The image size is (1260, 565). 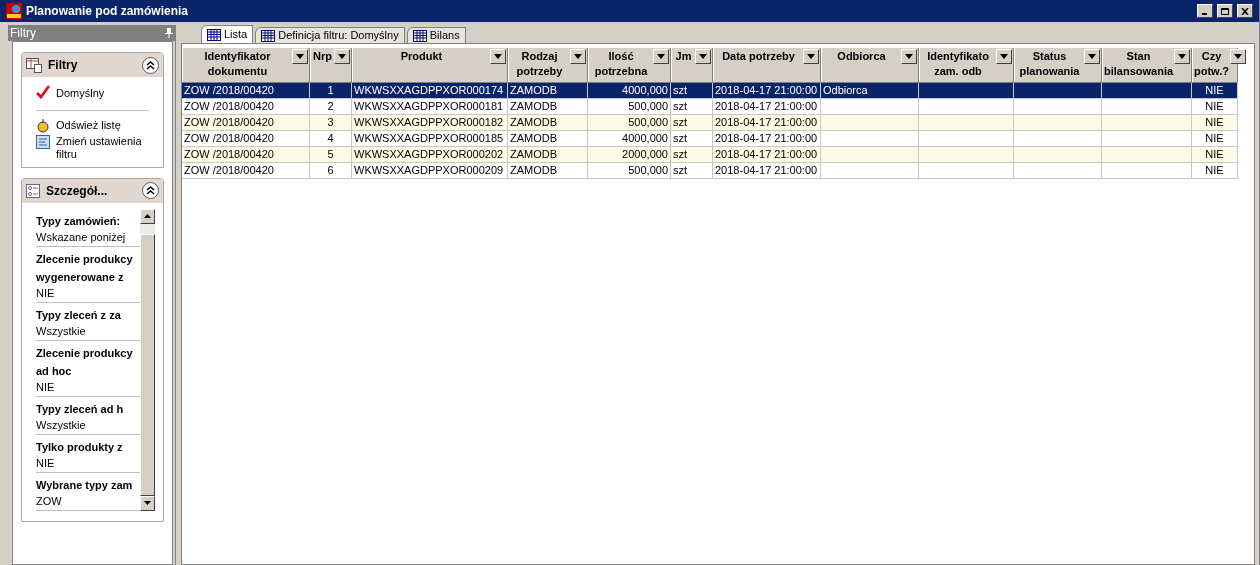 What do you see at coordinates (330, 170) in the screenshot?
I see `table-cell: 6` at bounding box center [330, 170].